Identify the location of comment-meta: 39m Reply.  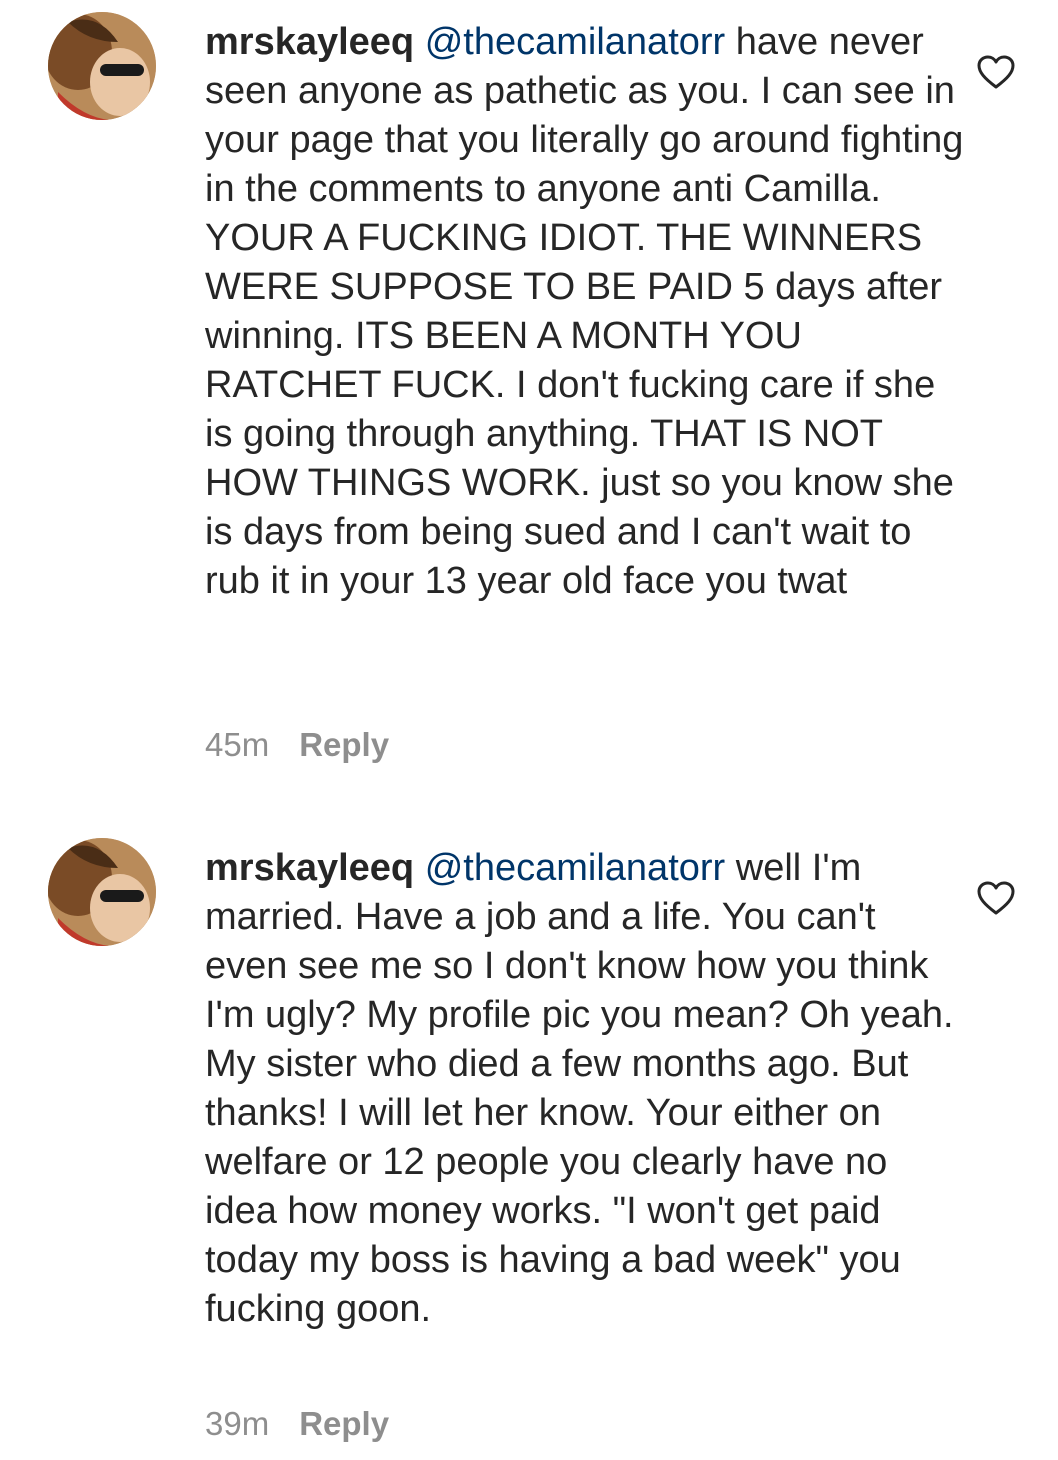
(297, 1424).